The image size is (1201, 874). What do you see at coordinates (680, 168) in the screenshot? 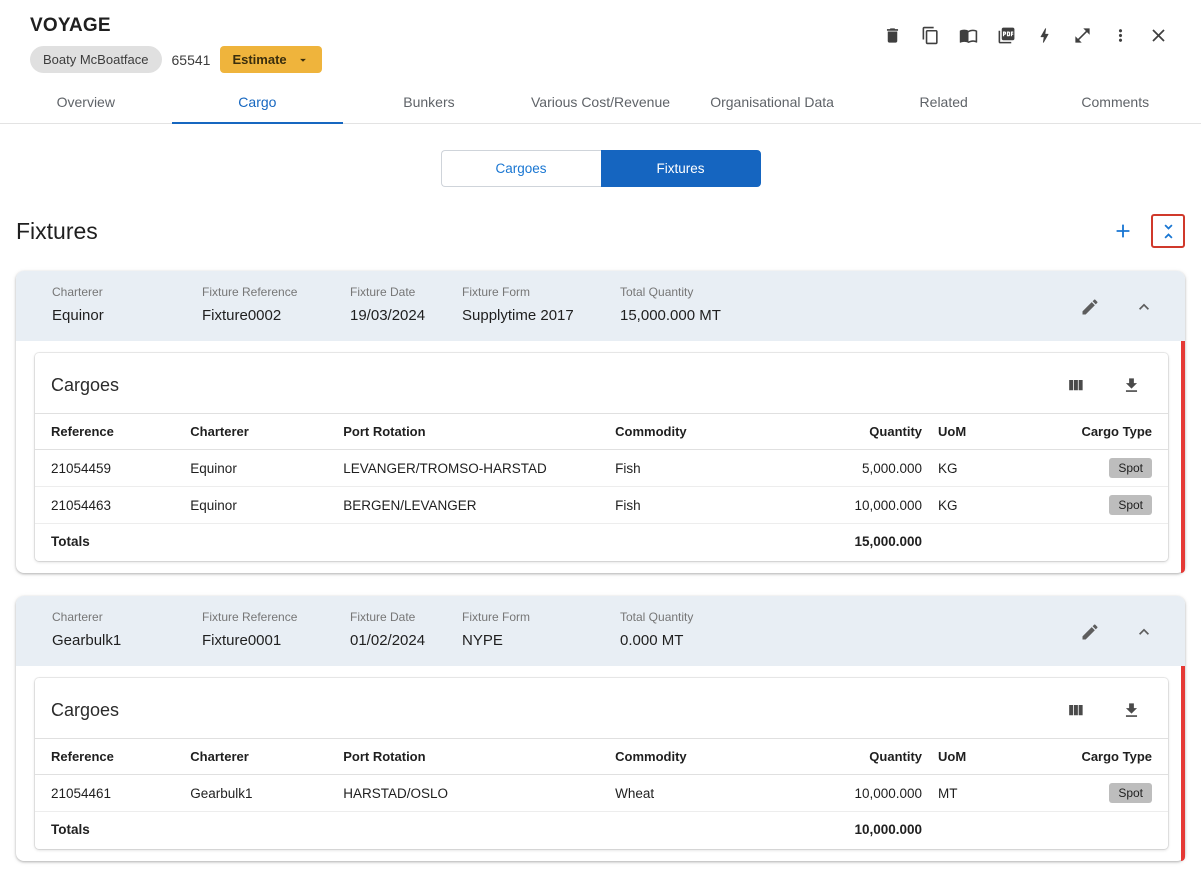
I see `toggle-fixtures: Fixtures` at bounding box center [680, 168].